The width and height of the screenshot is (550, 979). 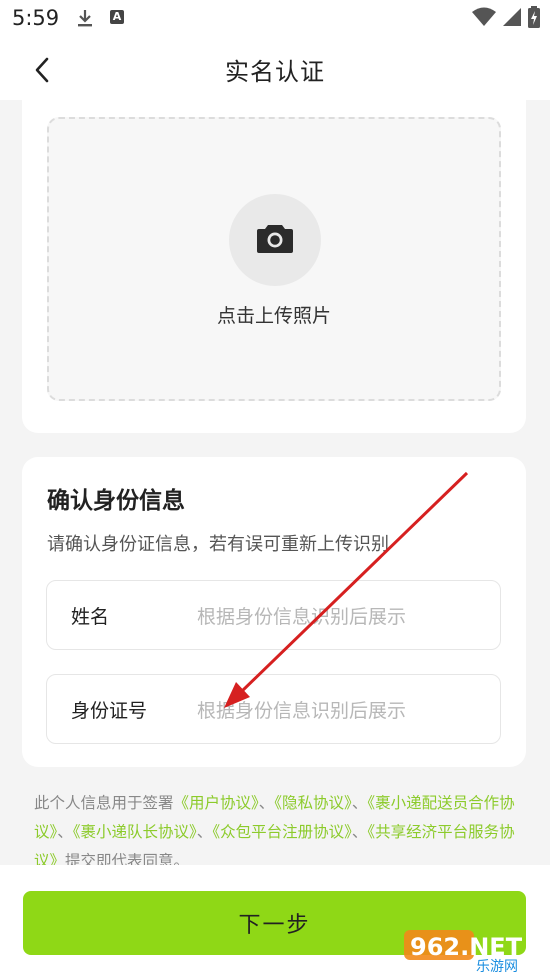 What do you see at coordinates (497, 966) in the screenshot?
I see `watermark-text-bottom: 乐游网` at bounding box center [497, 966].